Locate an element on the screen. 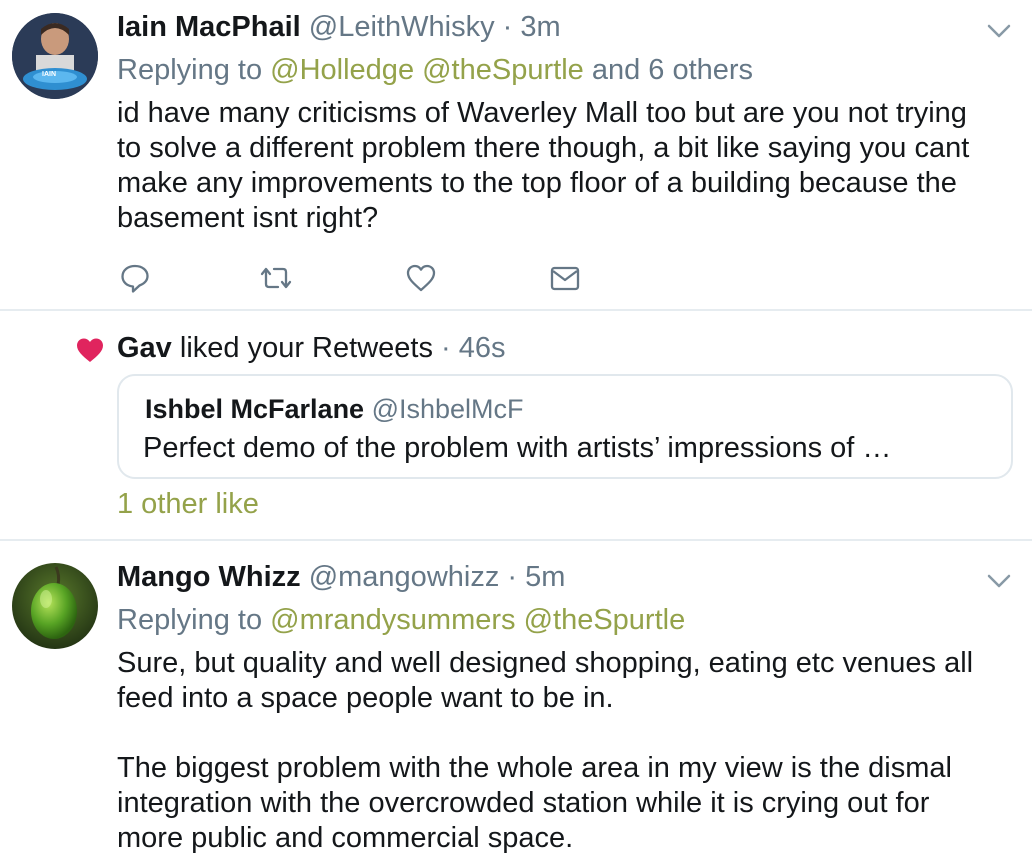  display-name: Mango Whizz is located at coordinates (209, 577).